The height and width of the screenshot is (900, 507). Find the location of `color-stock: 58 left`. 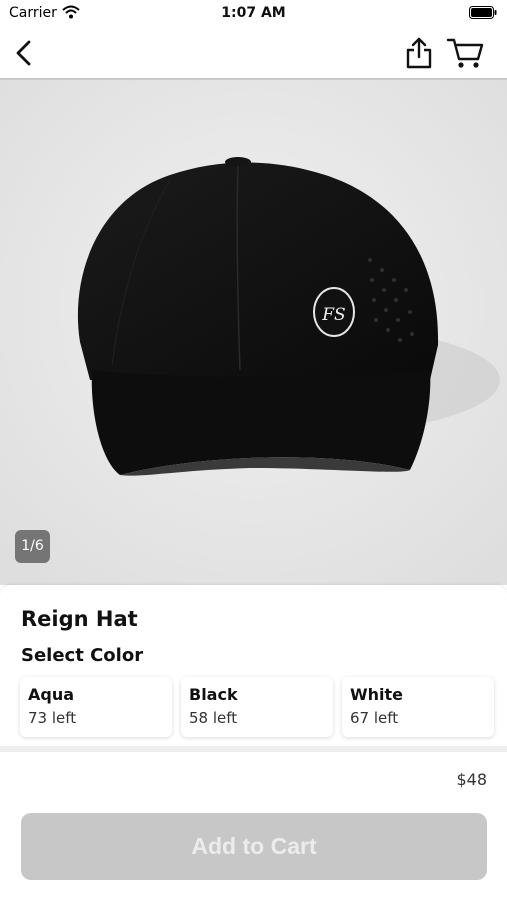

color-stock: 58 left is located at coordinates (213, 718).